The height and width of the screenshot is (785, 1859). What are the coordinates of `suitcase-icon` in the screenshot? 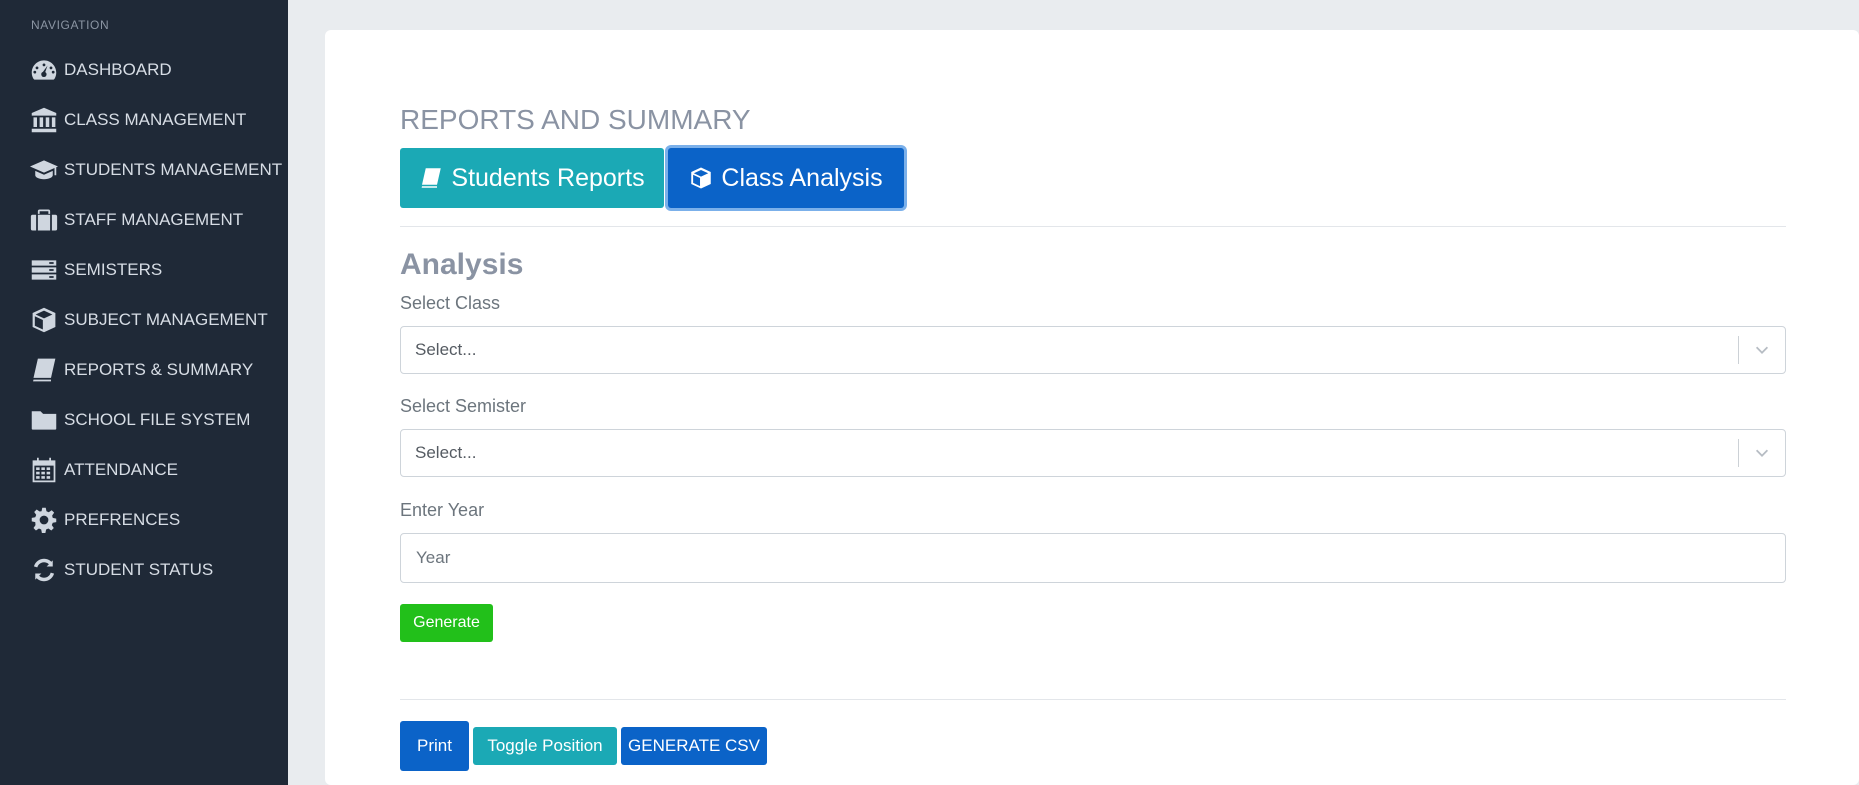 It's located at (44, 220).